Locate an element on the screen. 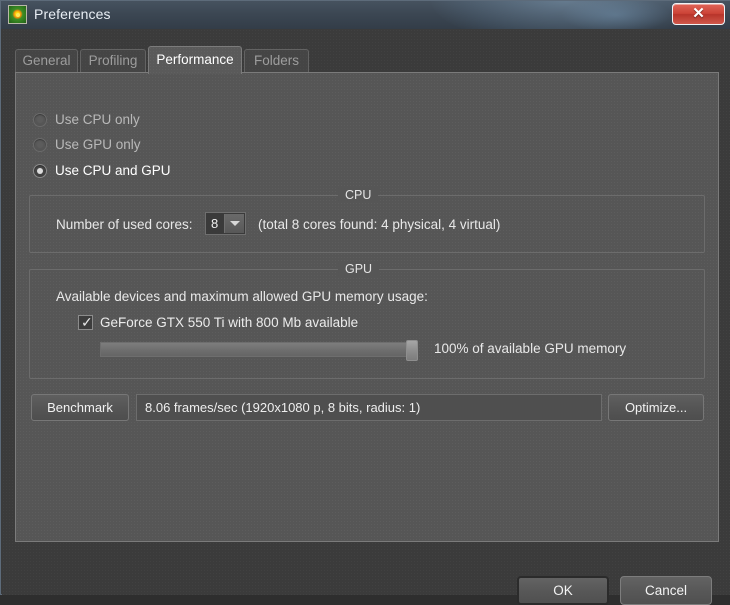 The height and width of the screenshot is (605, 730). window-title: Preferences is located at coordinates (72, 14).